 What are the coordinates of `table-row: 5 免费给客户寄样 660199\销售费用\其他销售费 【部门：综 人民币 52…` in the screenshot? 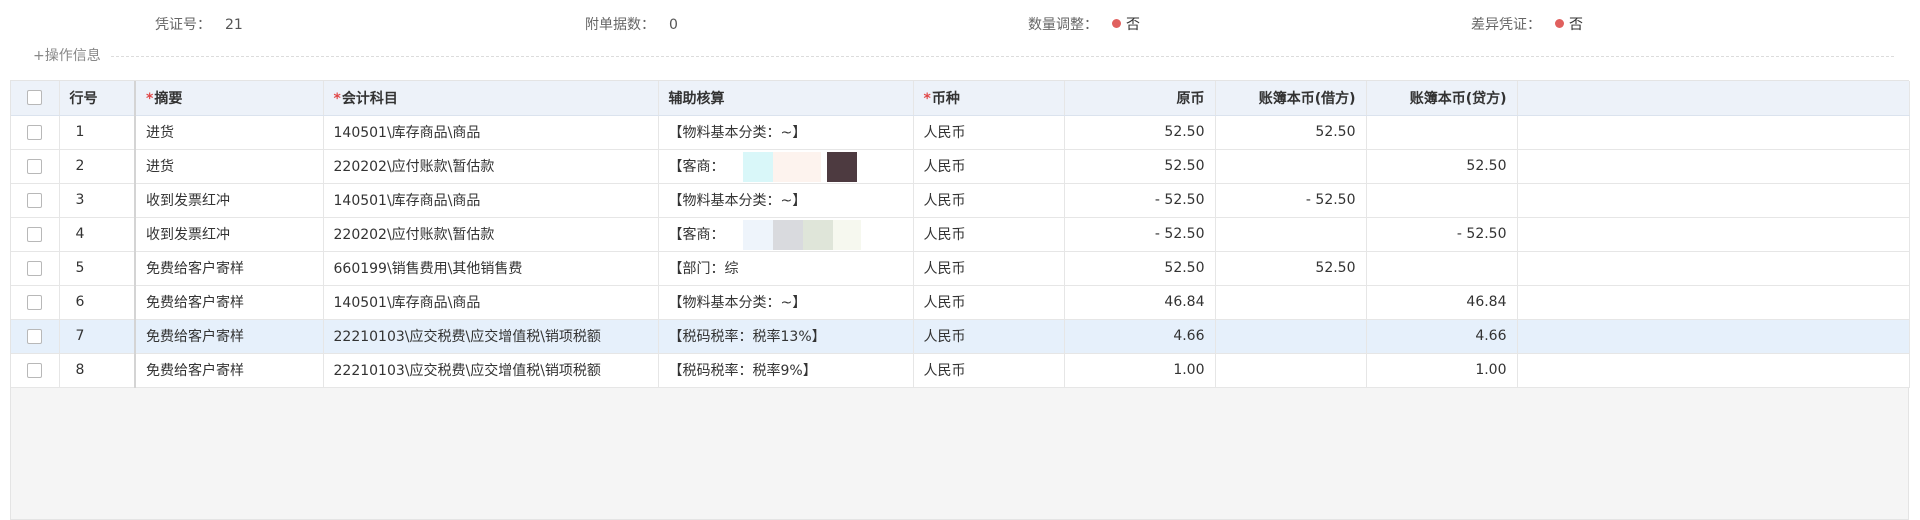 It's located at (960, 268).